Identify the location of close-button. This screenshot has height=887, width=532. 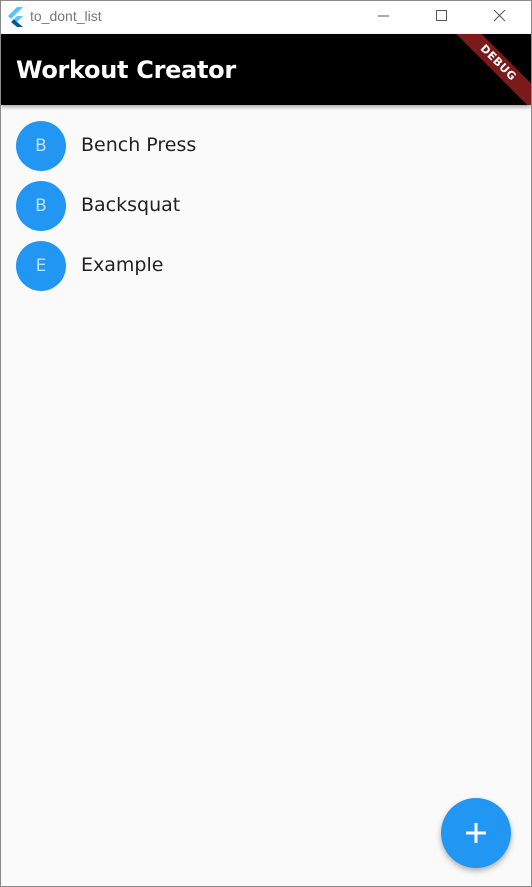
(500, 16).